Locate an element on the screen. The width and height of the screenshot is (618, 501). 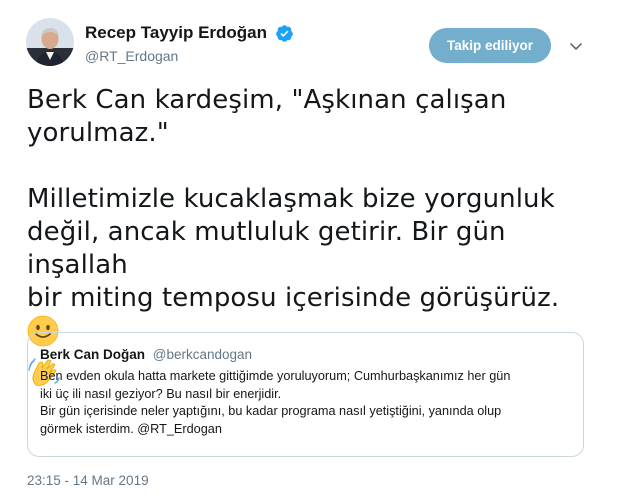
following-button: Takip ediliyor is located at coordinates (490, 45).